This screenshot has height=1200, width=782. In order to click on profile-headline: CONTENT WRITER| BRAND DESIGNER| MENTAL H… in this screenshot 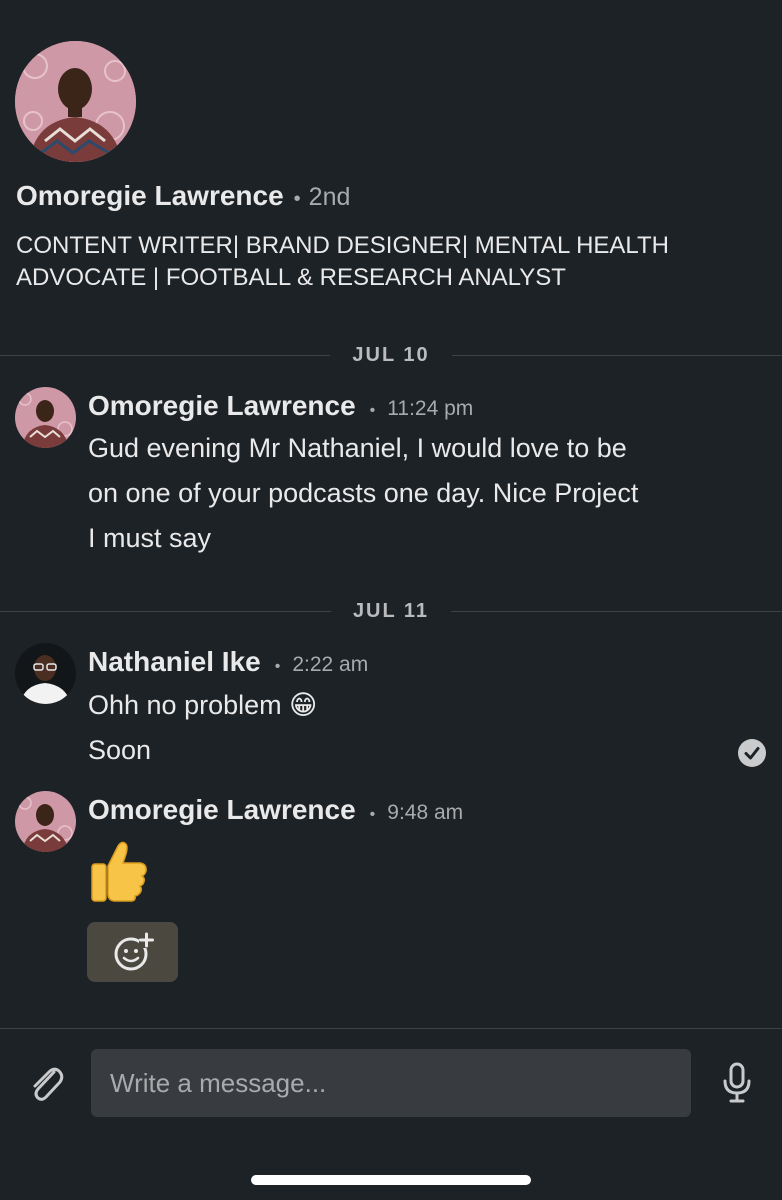, I will do `click(342, 261)`.